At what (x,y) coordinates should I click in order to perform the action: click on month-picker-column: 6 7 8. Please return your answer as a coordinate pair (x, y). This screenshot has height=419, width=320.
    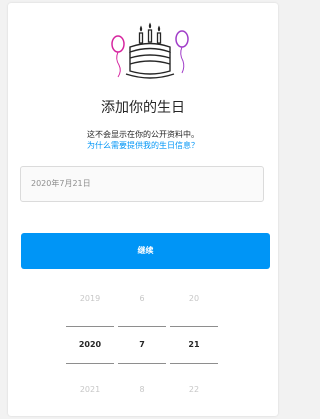
    Looking at the image, I should click on (142, 348).